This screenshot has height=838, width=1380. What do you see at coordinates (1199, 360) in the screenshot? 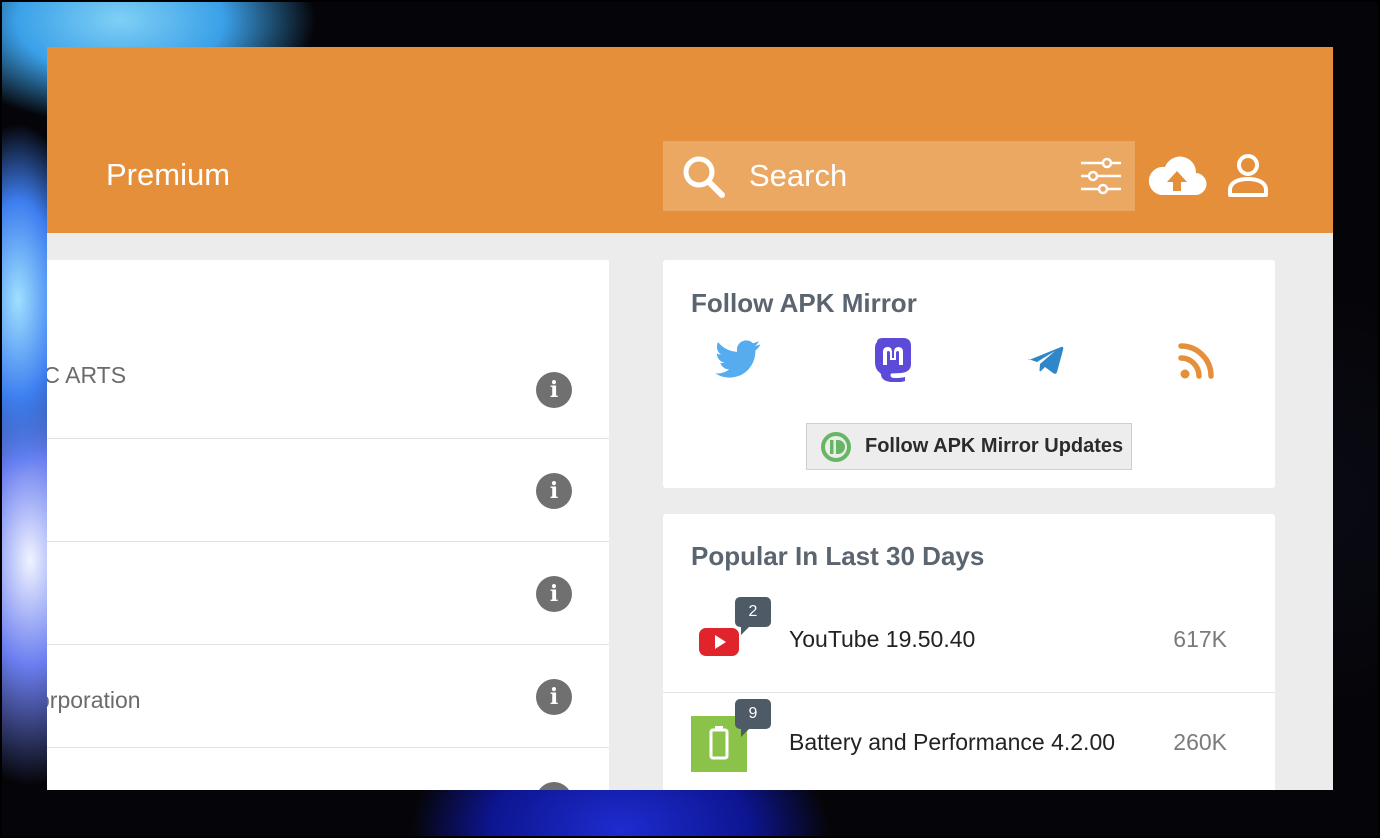
I see `rss-icon` at bounding box center [1199, 360].